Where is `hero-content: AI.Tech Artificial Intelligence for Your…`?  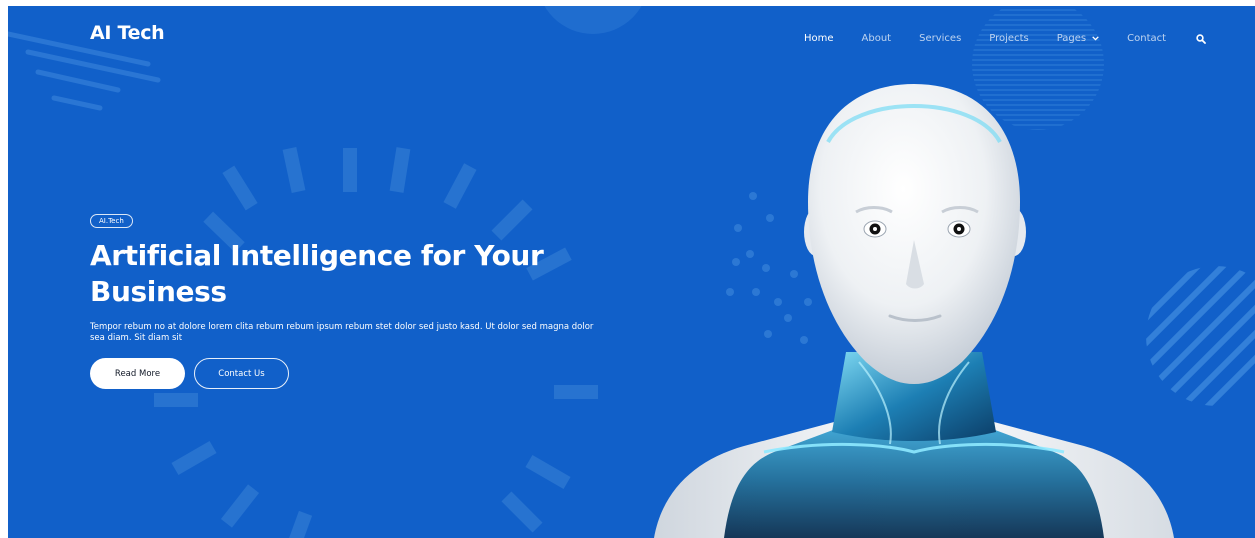 hero-content: AI.Tech Artificial Intelligence for Your… is located at coordinates (360, 298).